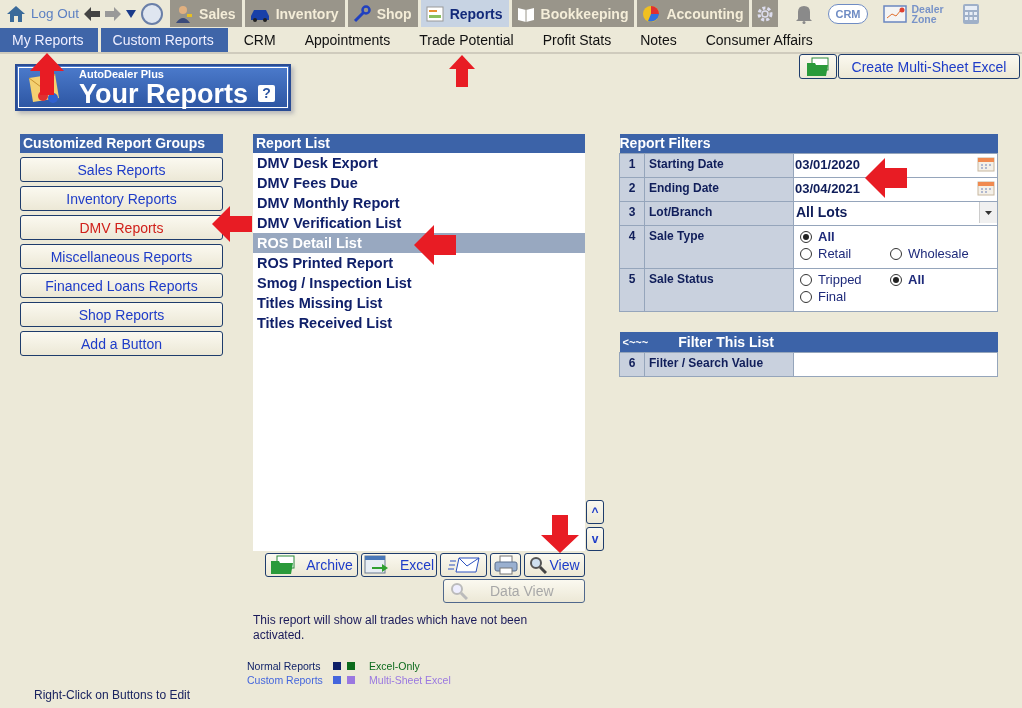  Describe the element at coordinates (658, 40) in the screenshot. I see `nav-tab: Notes` at that location.